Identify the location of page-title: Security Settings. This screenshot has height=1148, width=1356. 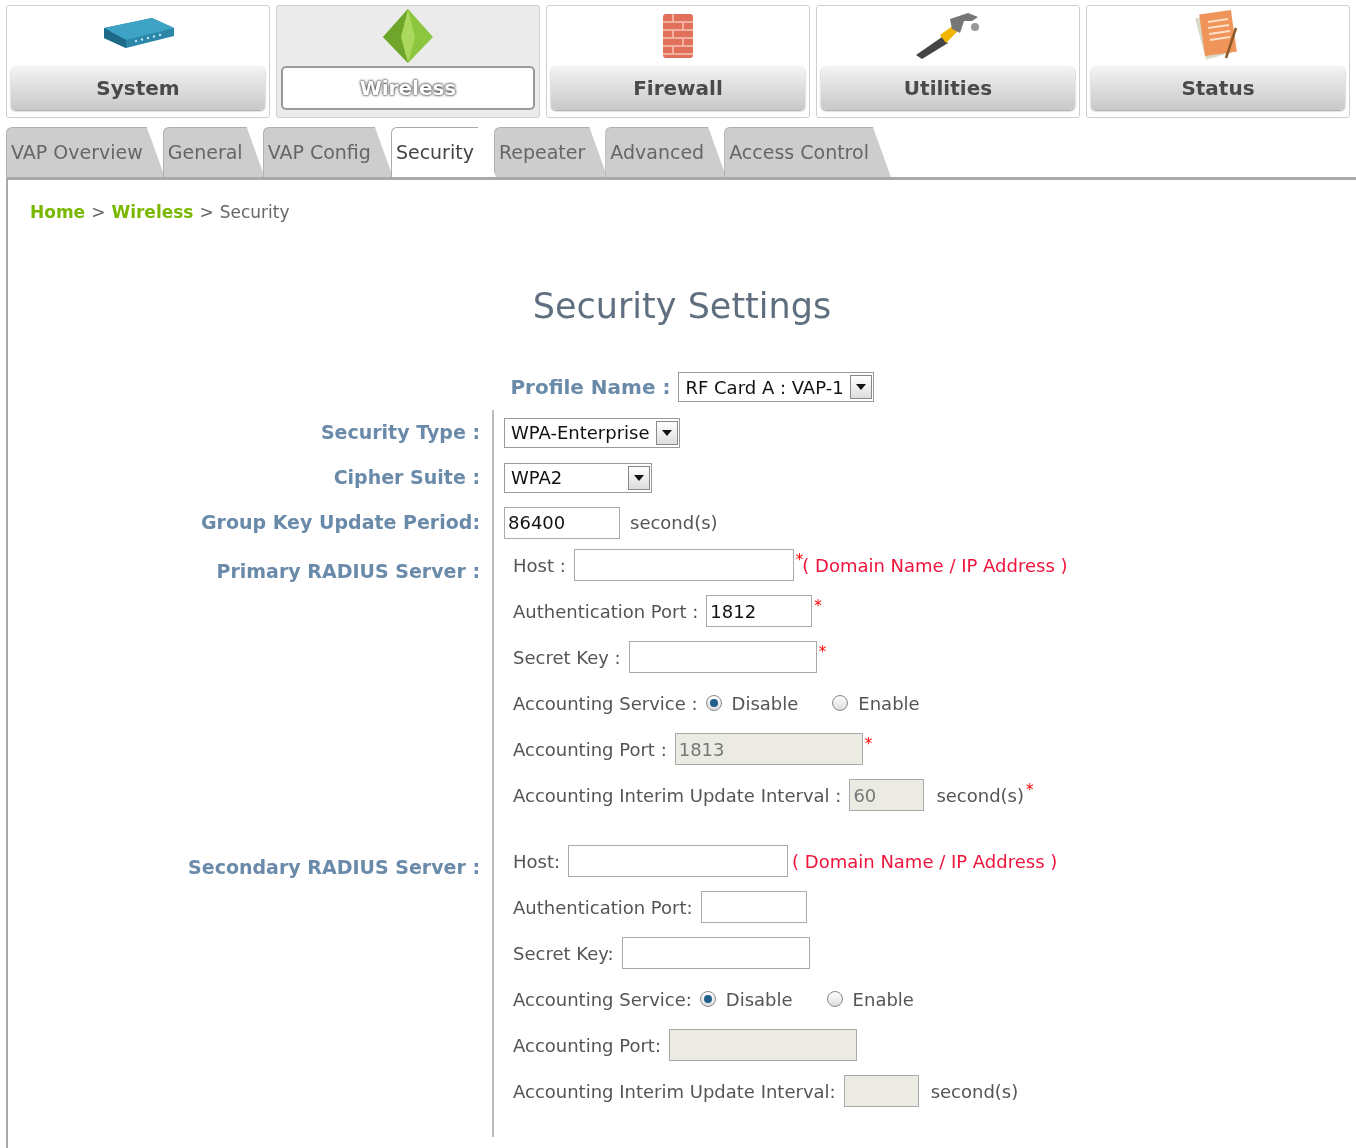
(682, 306).